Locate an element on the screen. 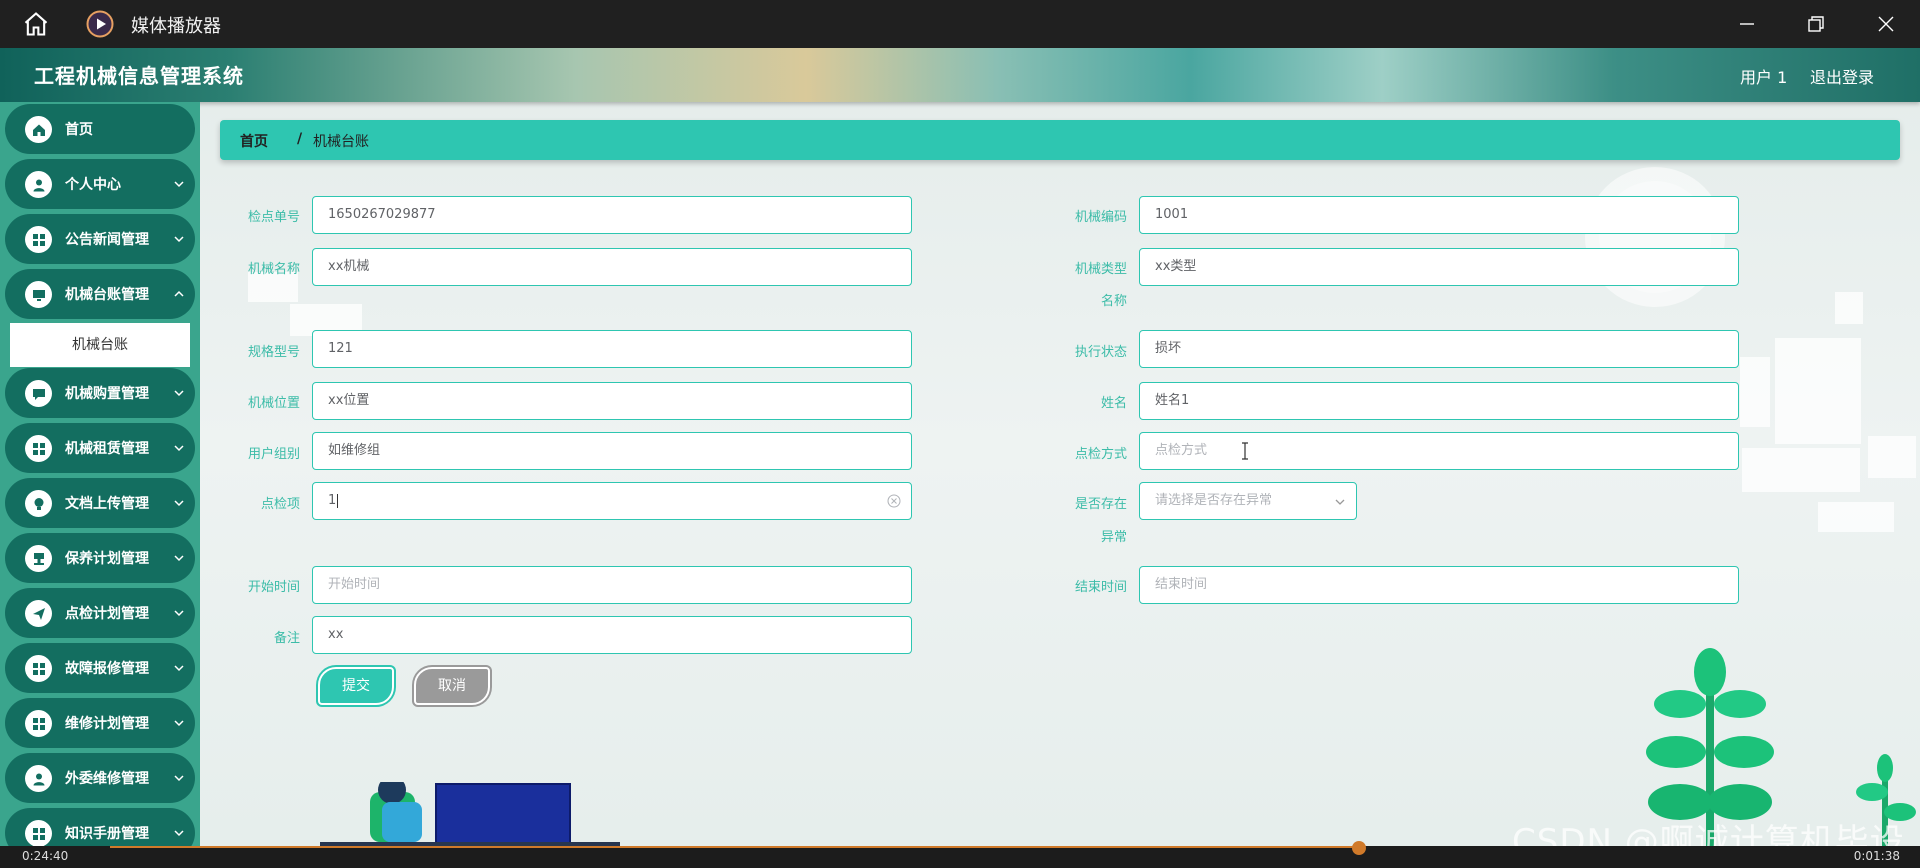  sidebar-item-lease: 机械租赁管理 is located at coordinates (100, 448).